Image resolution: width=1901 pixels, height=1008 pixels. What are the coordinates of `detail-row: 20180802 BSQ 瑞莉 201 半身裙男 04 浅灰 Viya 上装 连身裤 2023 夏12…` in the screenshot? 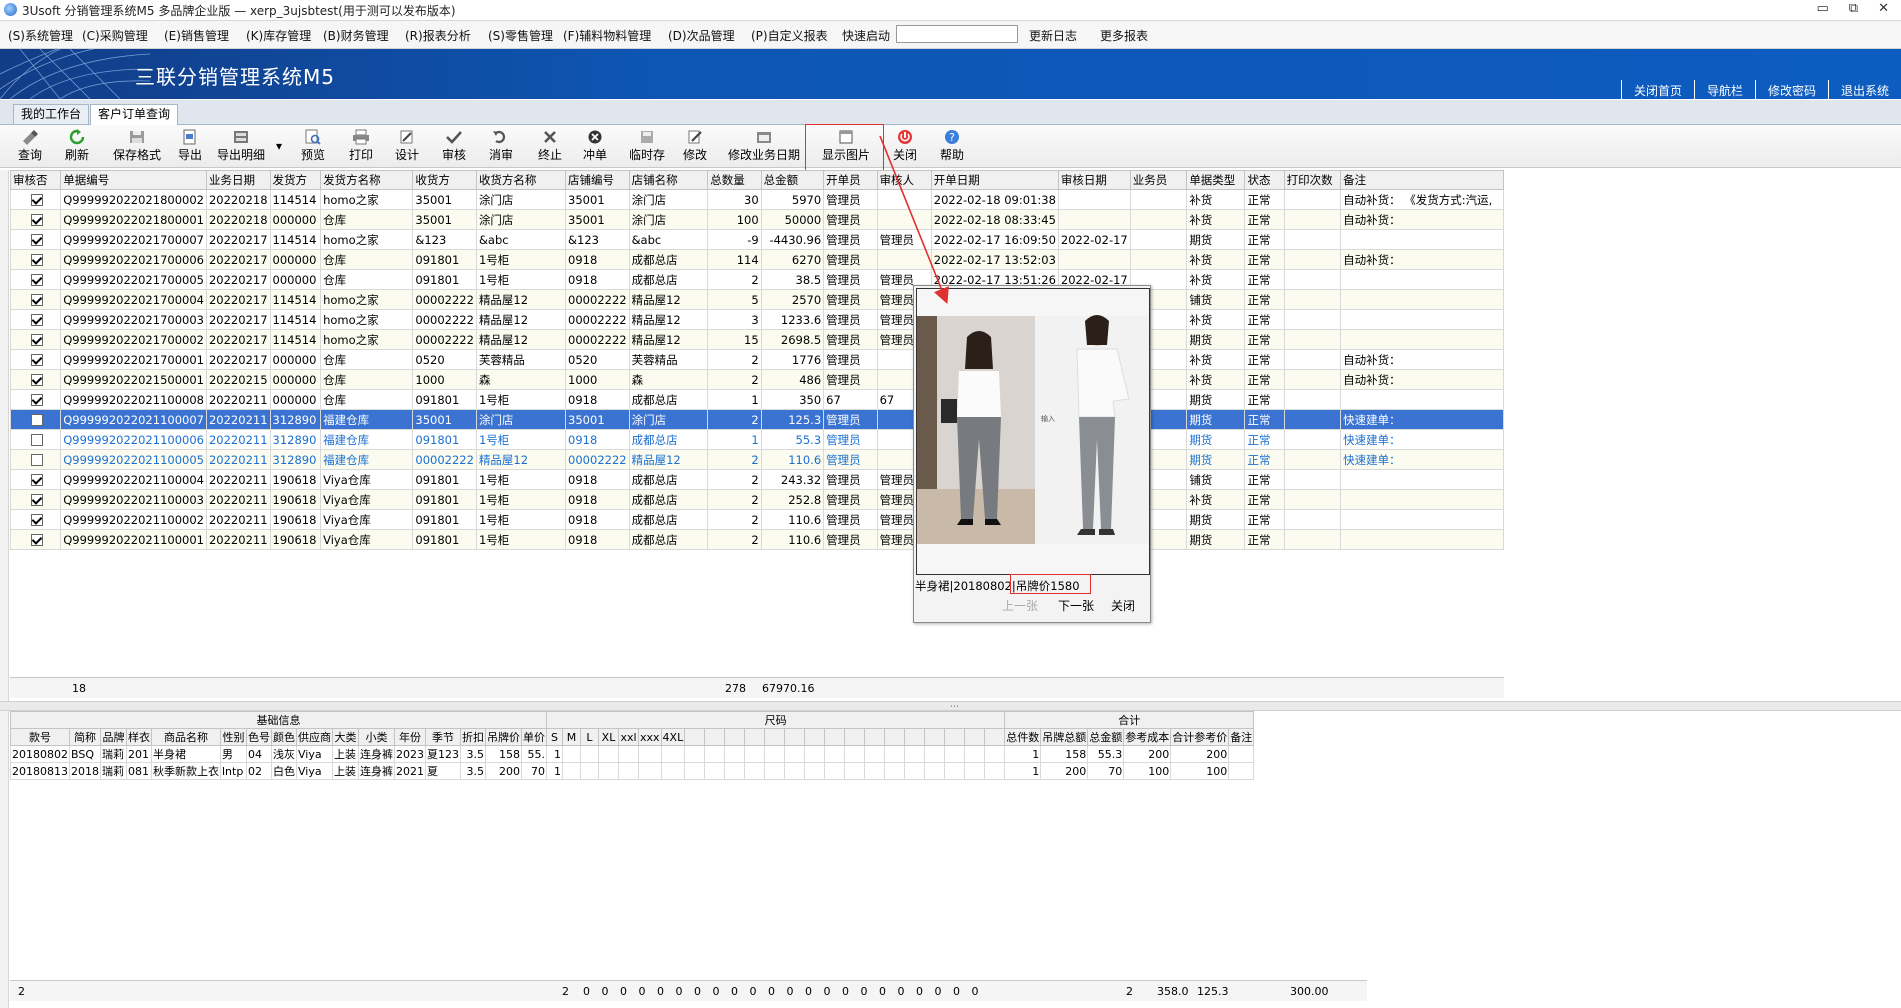 It's located at (632, 754).